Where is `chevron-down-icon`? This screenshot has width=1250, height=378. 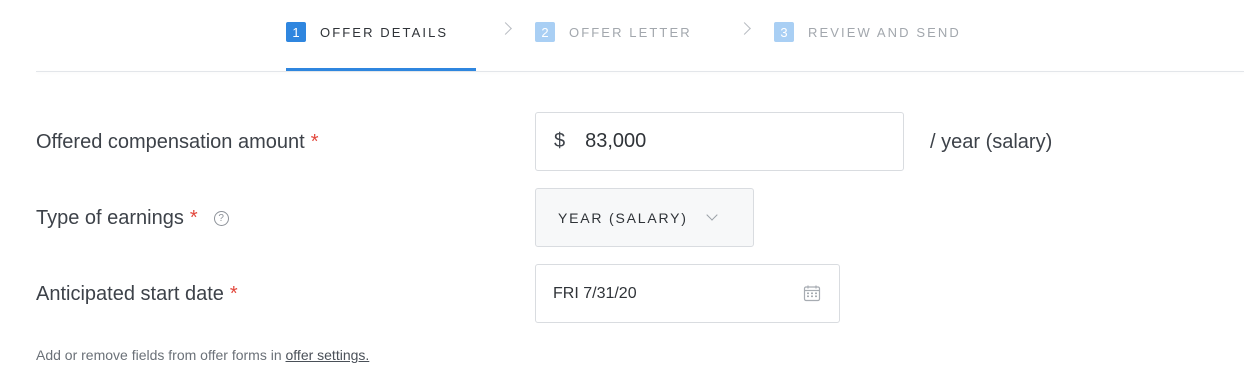 chevron-down-icon is located at coordinates (712, 214).